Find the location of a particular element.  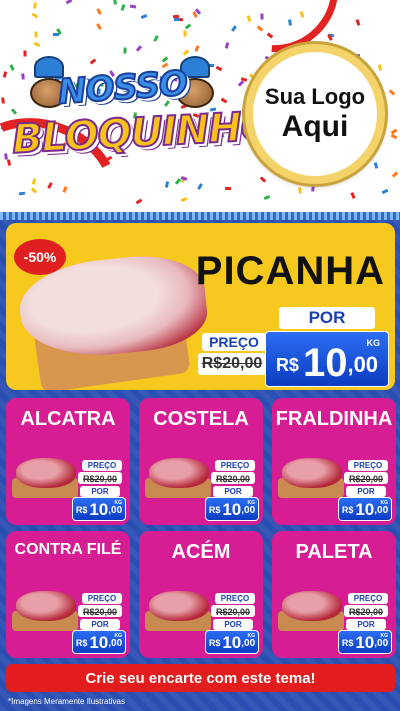

product-name: ACÉM is located at coordinates (201, 552).